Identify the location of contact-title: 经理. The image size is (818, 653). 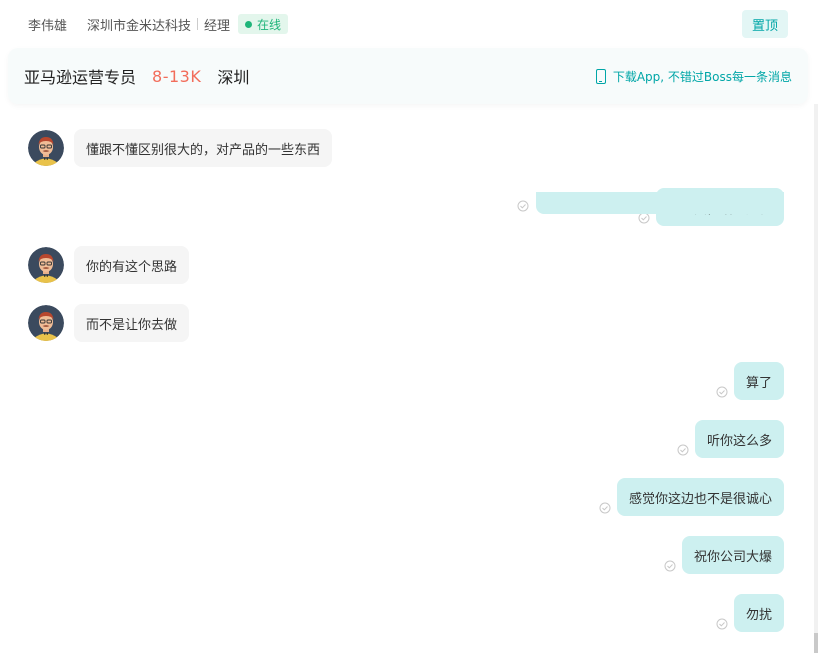
(217, 26).